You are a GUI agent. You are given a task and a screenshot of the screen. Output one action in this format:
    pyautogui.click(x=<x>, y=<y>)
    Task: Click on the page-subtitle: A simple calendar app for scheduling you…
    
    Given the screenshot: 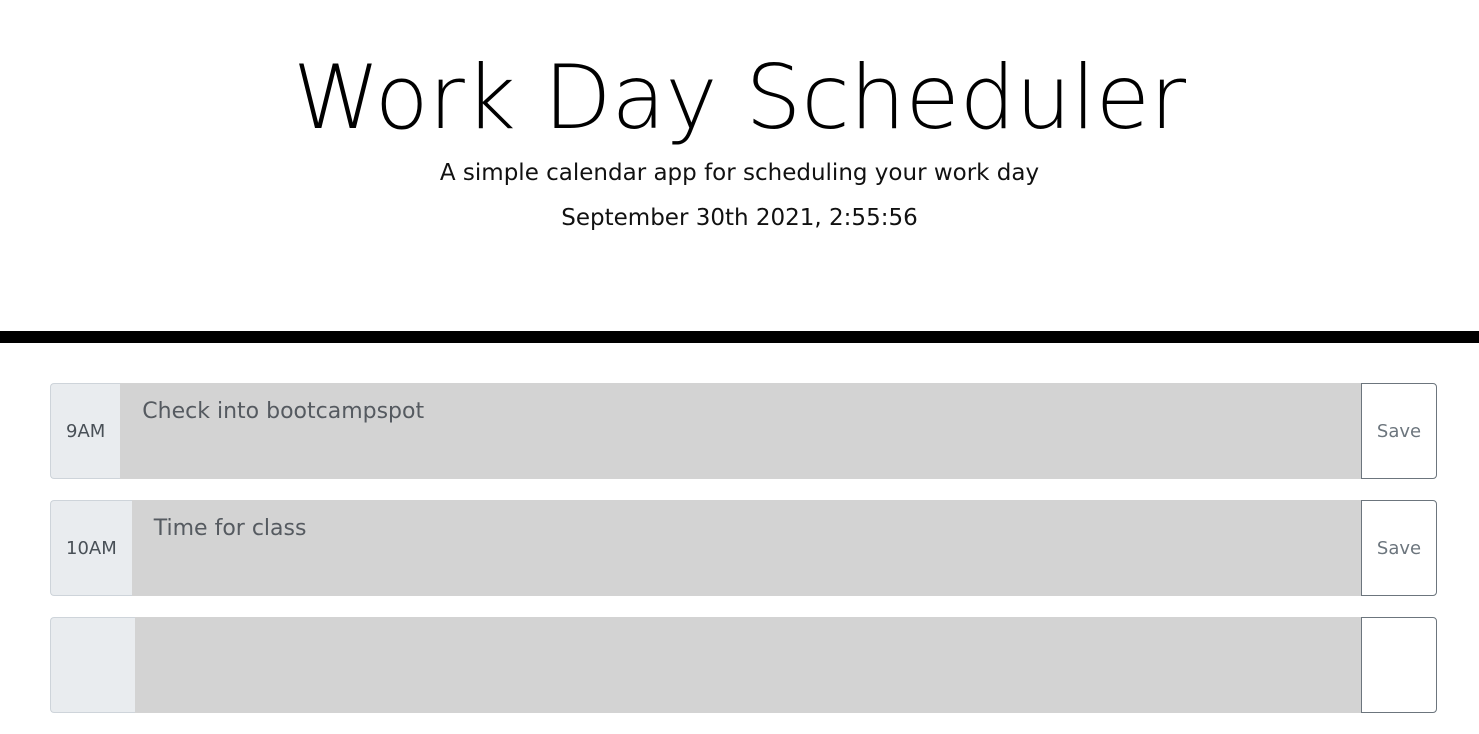 What is the action you would take?
    pyautogui.click(x=739, y=173)
    